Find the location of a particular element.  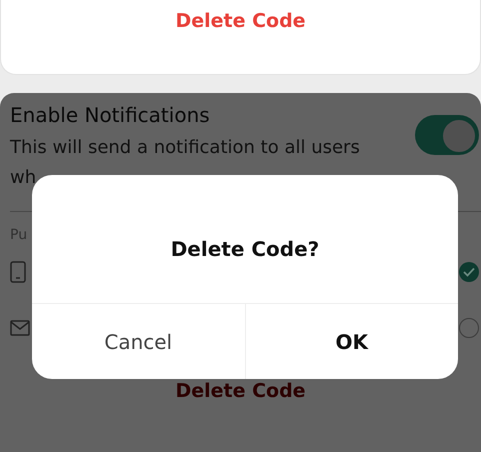

radio-circle-icon is located at coordinates (469, 328).